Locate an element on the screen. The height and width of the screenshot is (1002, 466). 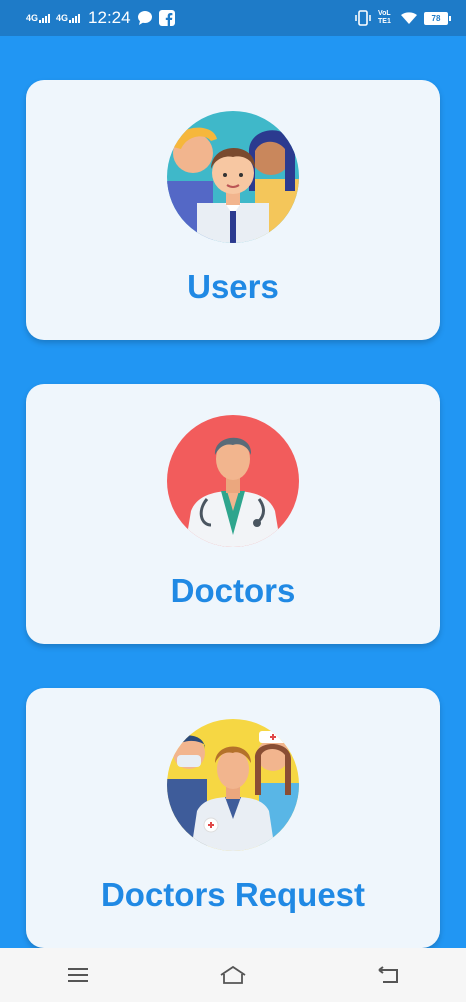
doctors-request-label: Doctors Request is located at coordinates (233, 894).